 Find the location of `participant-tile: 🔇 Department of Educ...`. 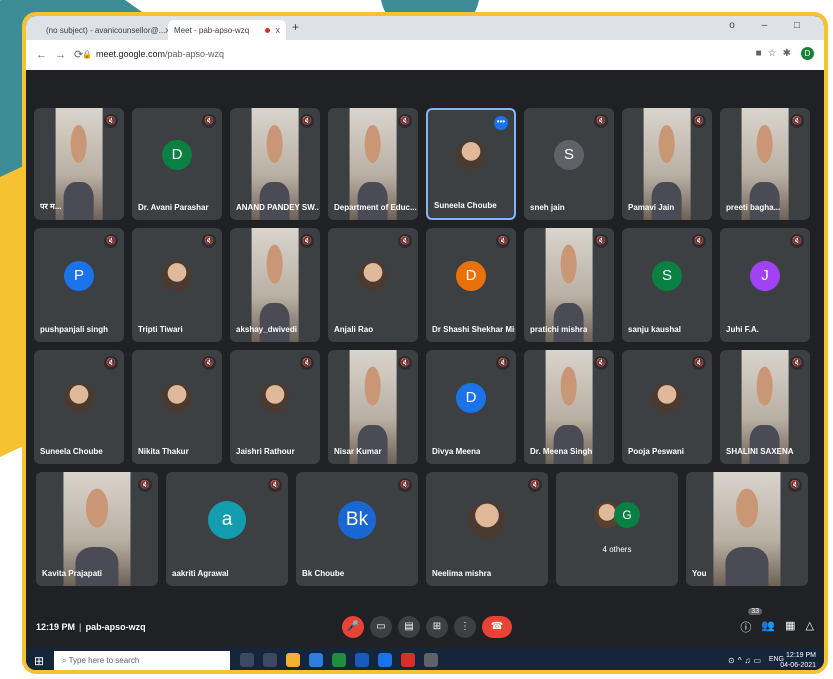

participant-tile: 🔇 Department of Educ... is located at coordinates (373, 164).